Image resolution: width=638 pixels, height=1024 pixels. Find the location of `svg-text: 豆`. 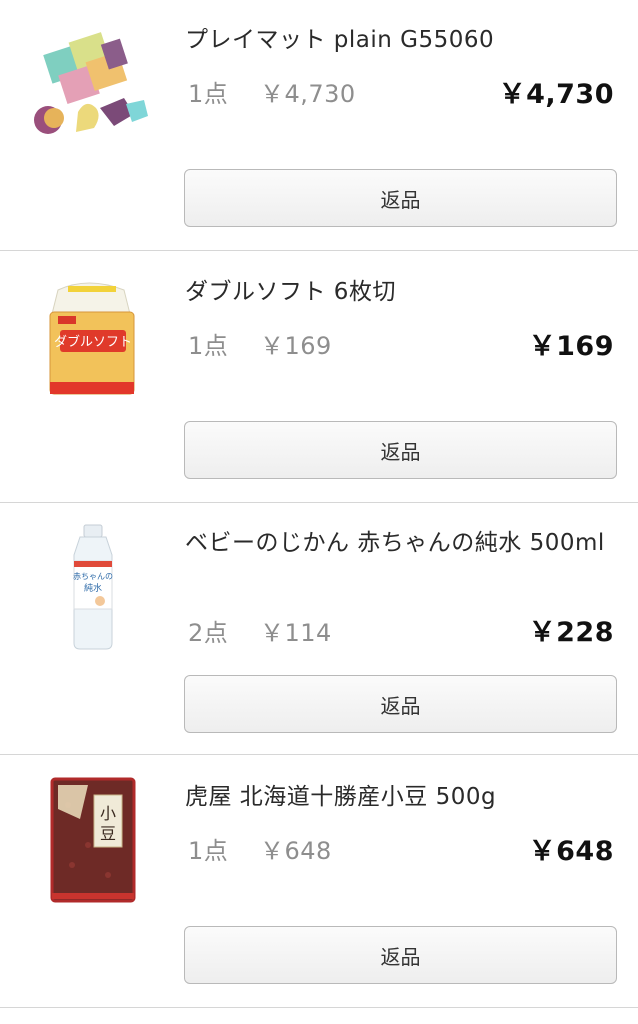

svg-text: 豆 is located at coordinates (108, 833).